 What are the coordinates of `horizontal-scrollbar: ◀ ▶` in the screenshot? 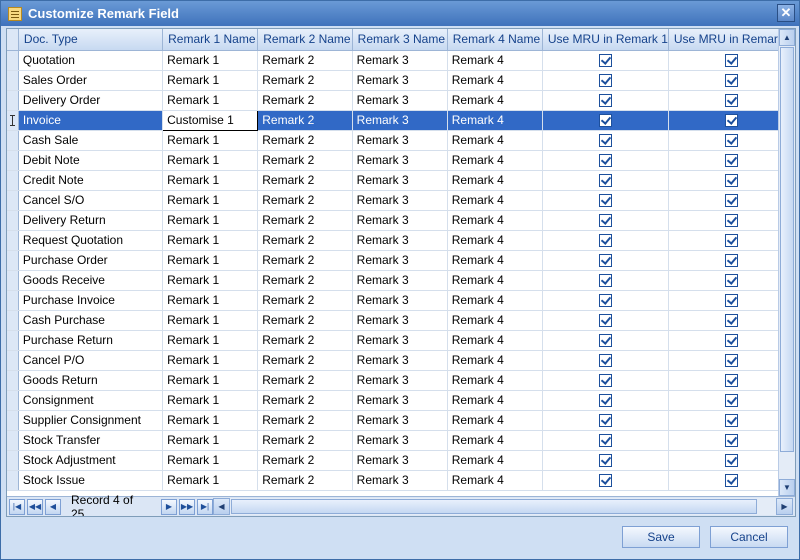 It's located at (503, 506).